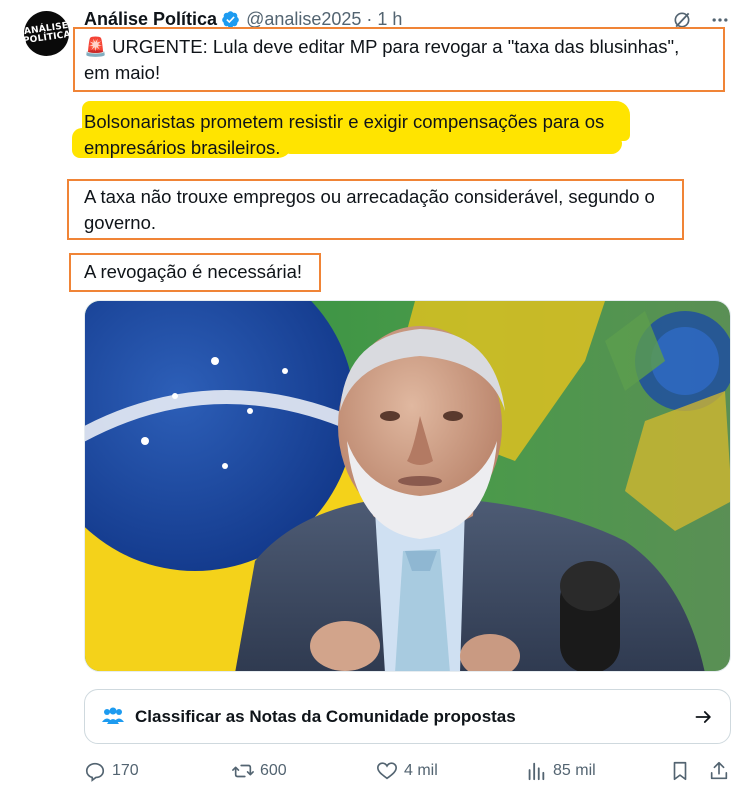 Image resolution: width=746 pixels, height=805 pixels. I want to click on community-notes-icon, so click(113, 715).